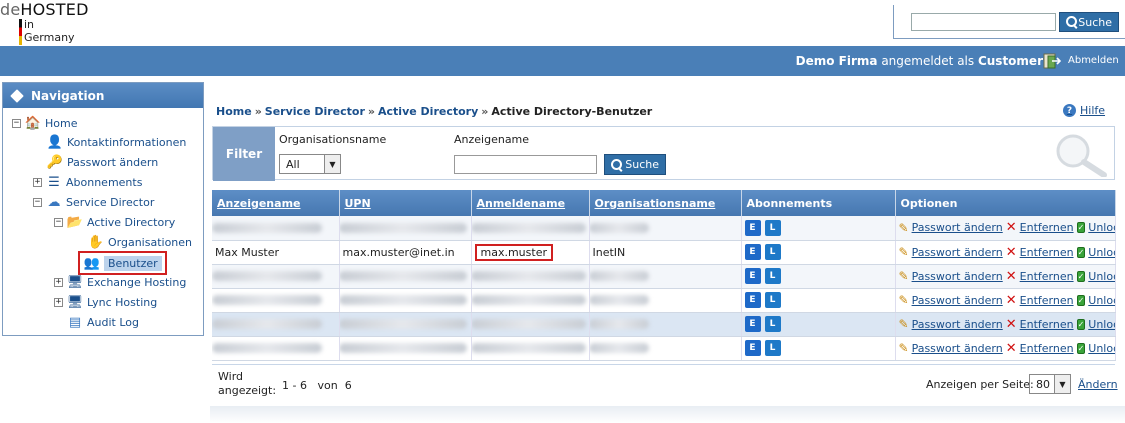 The width and height of the screenshot is (1125, 423). I want to click on column-header-subscriptions: Abonnements, so click(818, 203).